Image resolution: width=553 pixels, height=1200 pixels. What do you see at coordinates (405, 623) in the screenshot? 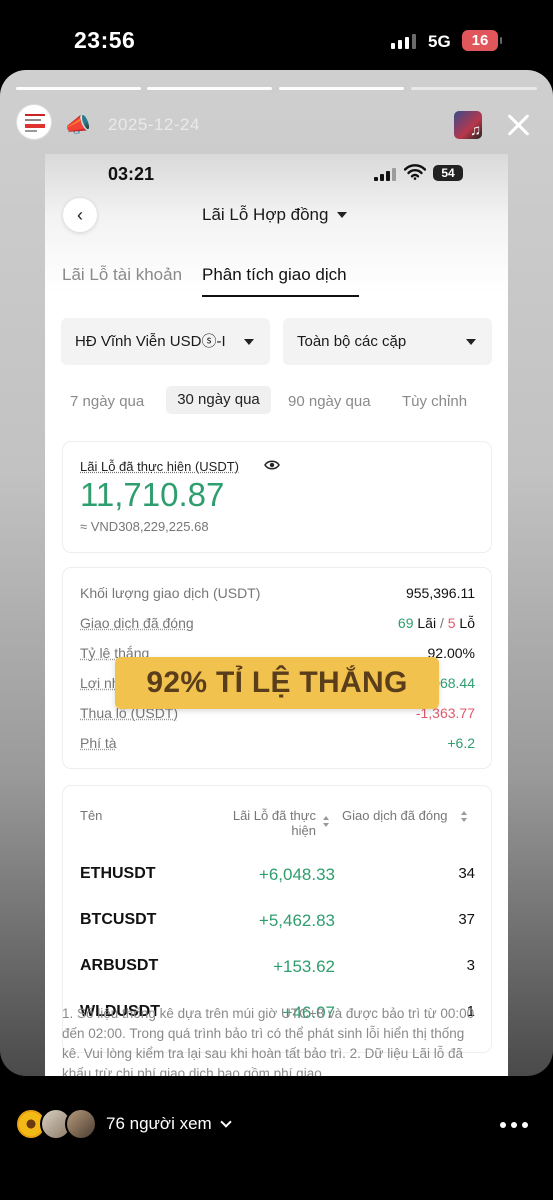
I see `closed-wins: 69` at bounding box center [405, 623].